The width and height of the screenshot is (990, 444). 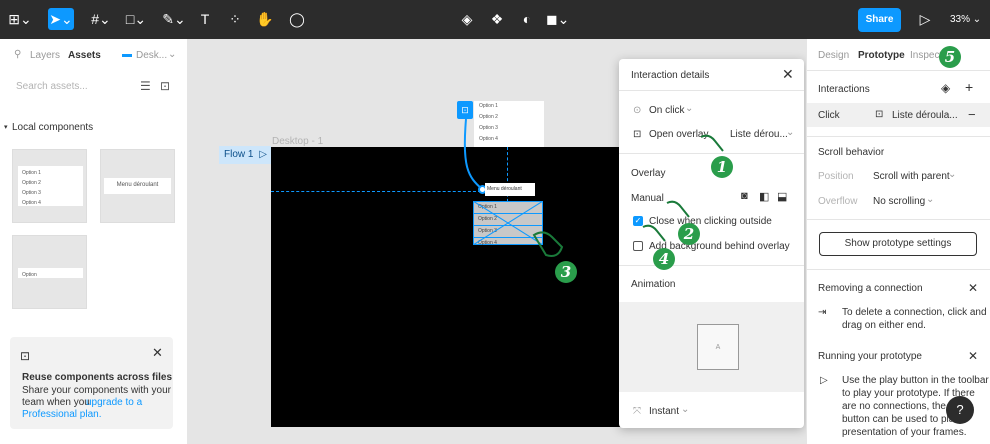 What do you see at coordinates (557, 19) in the screenshot?
I see `boolean-icon: ◼⌄` at bounding box center [557, 19].